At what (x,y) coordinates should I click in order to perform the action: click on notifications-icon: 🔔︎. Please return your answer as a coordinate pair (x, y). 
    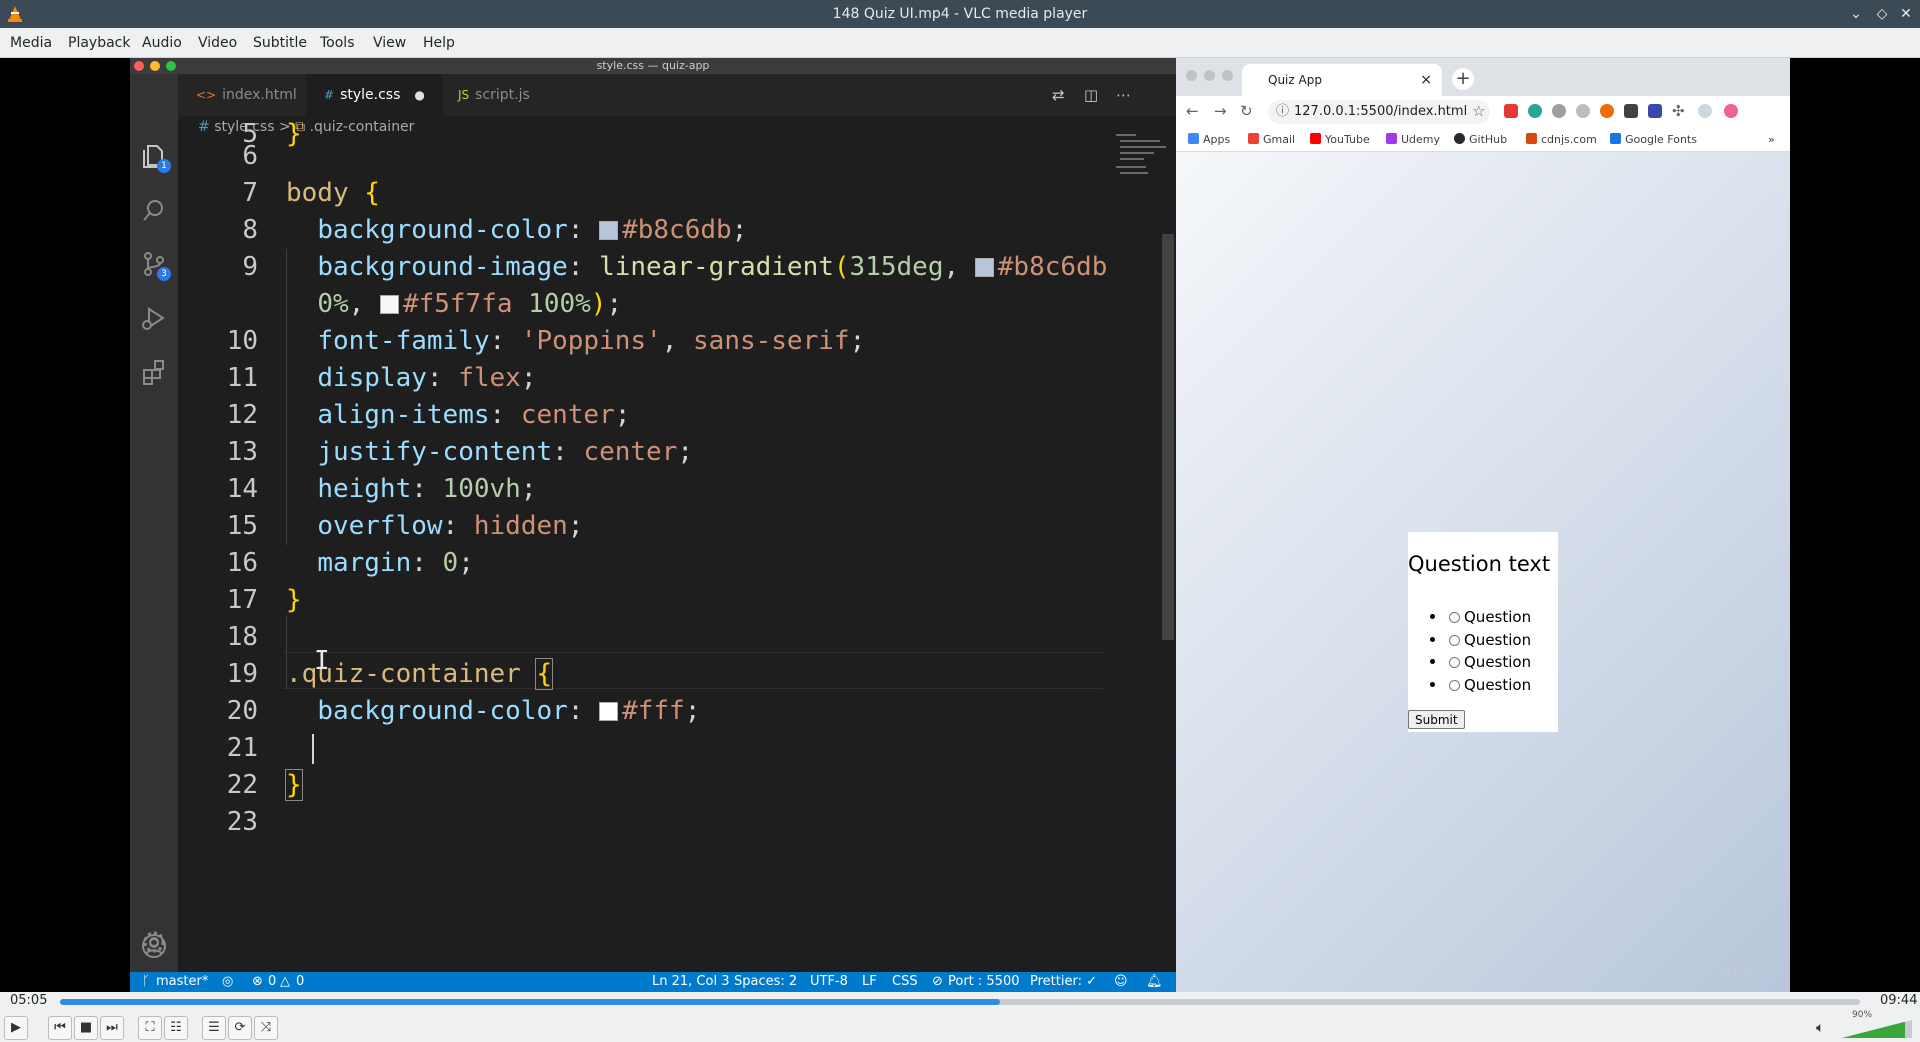
    Looking at the image, I should click on (1154, 982).